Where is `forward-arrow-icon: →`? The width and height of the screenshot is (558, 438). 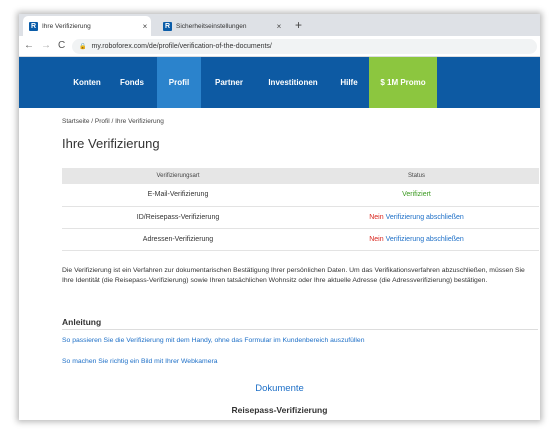
forward-arrow-icon: → is located at coordinates (46, 46).